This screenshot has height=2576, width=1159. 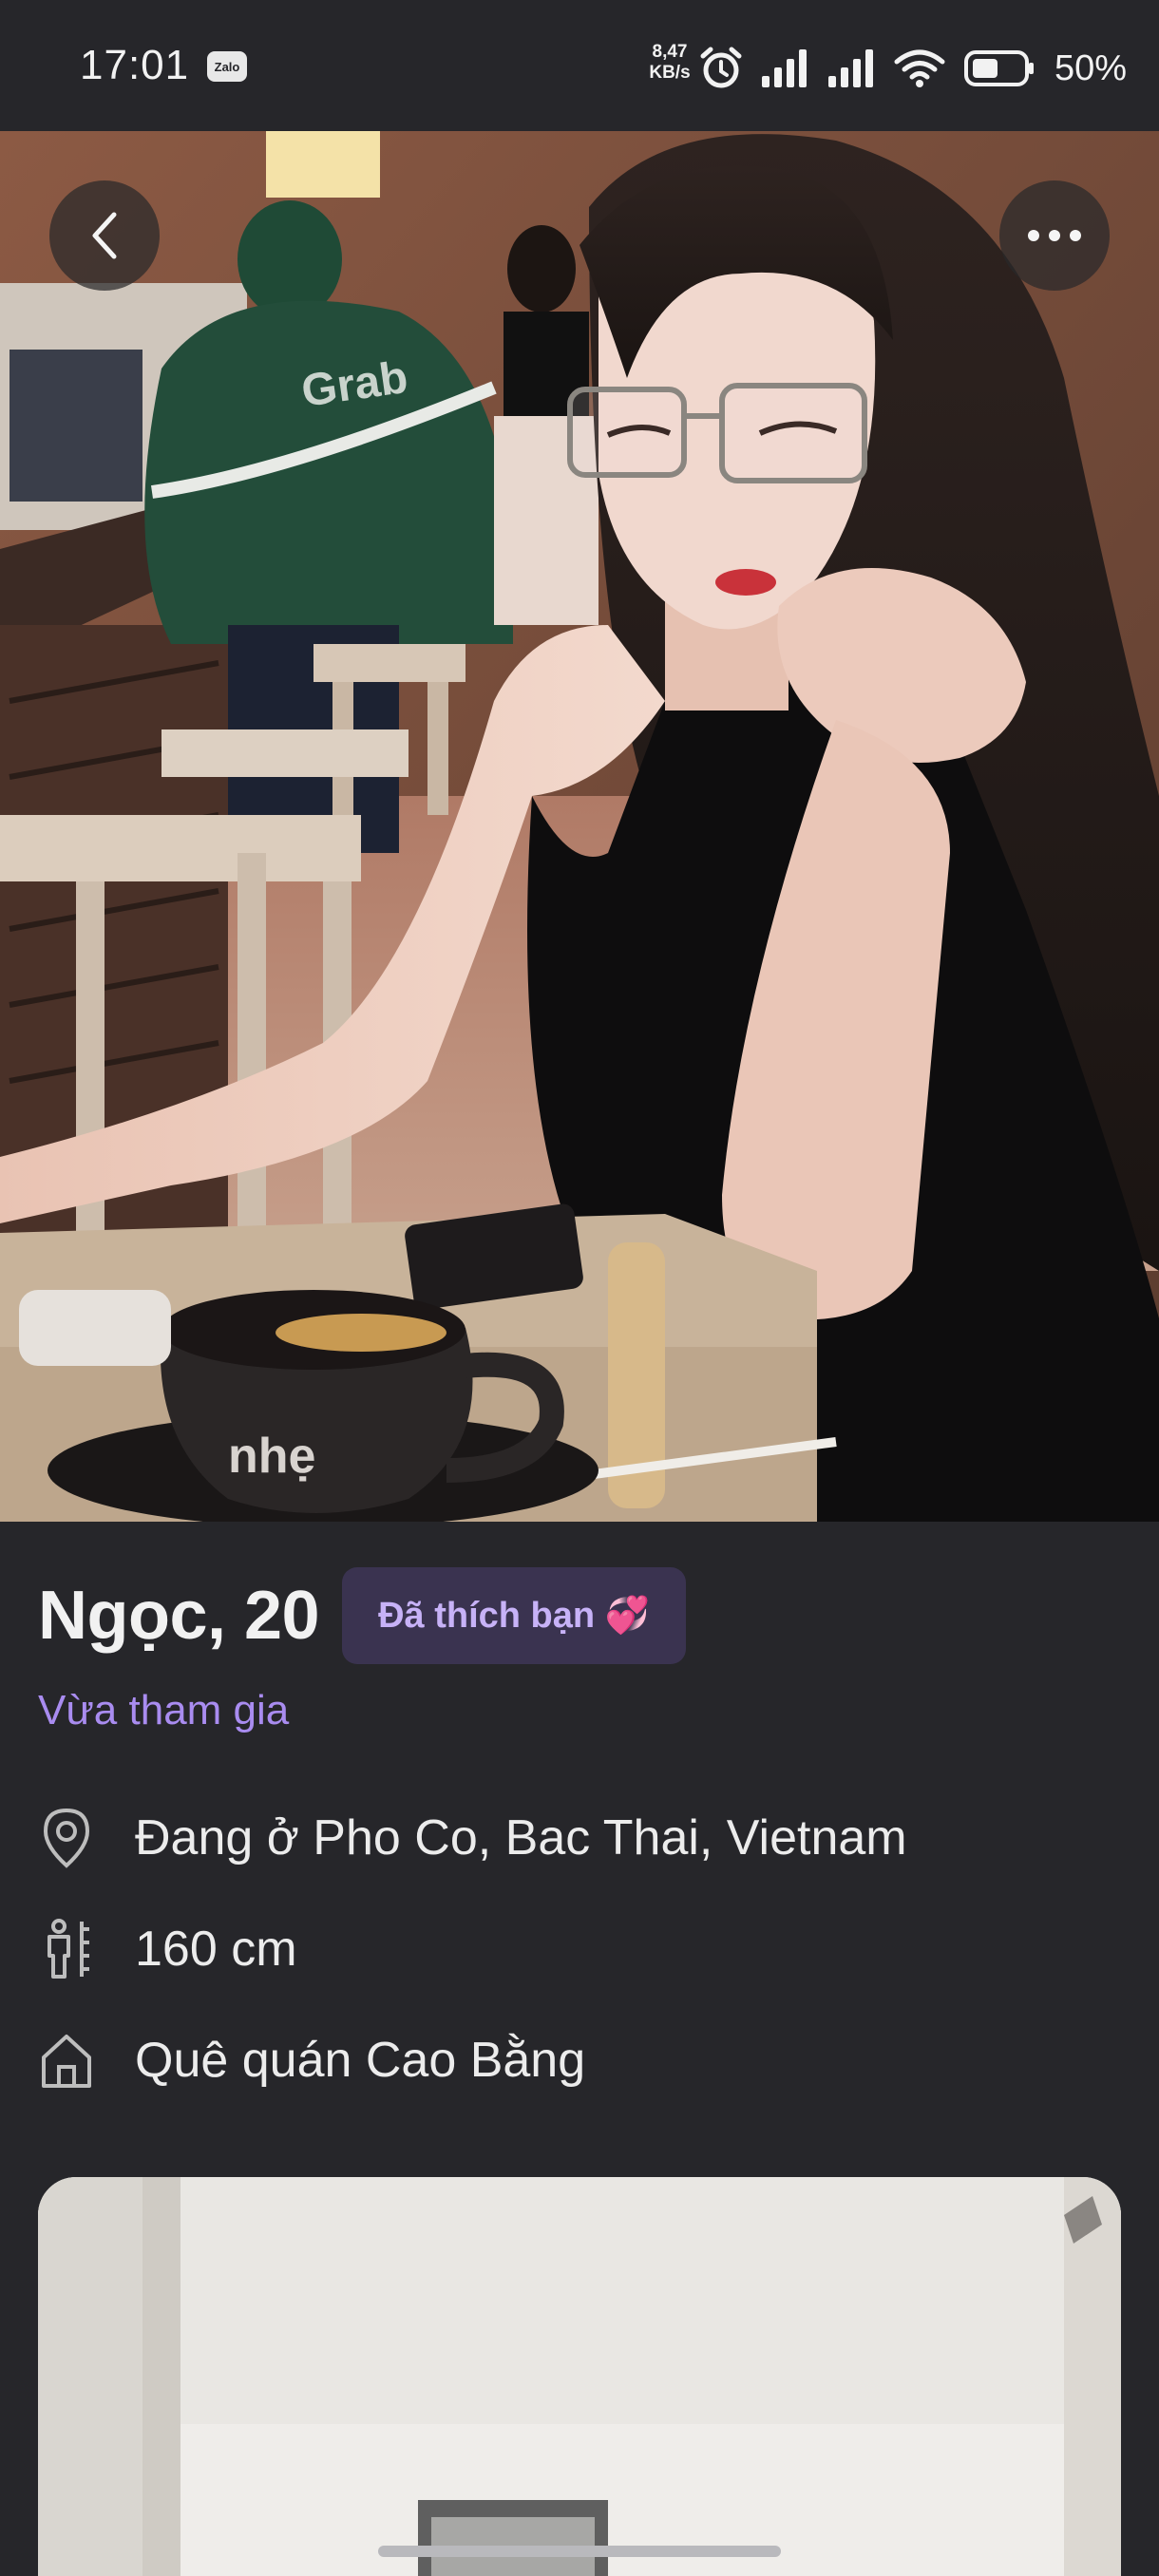 I want to click on detail-hometown: Quê quán Cao Bằng, so click(x=311, y=2060).